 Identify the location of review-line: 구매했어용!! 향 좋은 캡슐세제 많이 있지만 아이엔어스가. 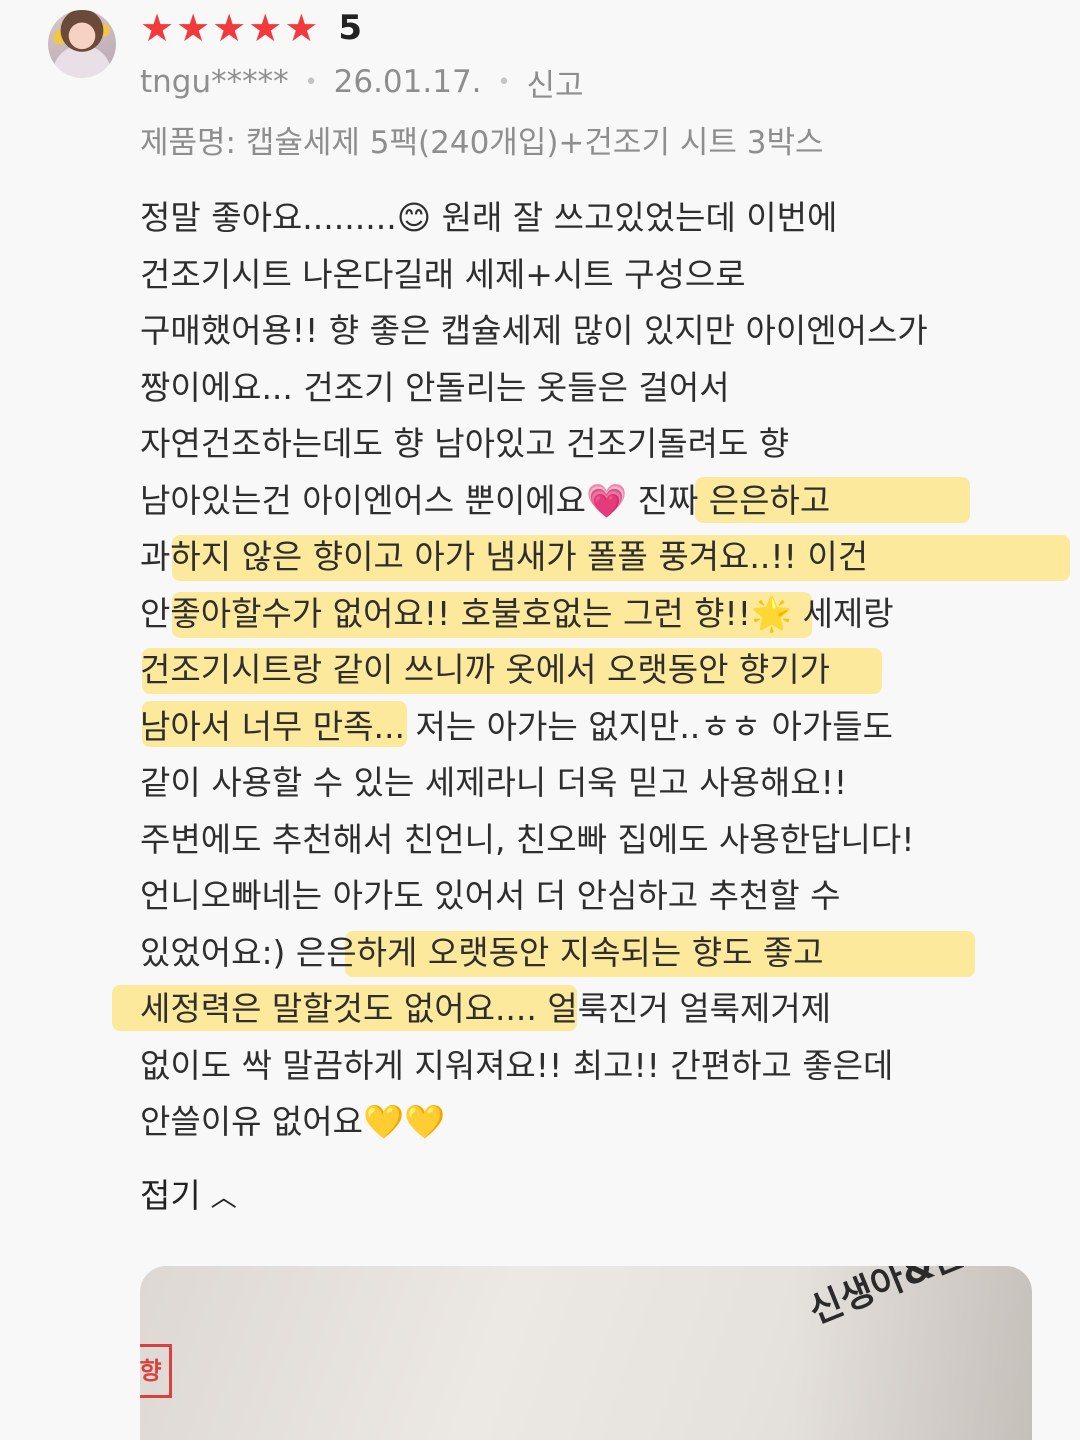
(600, 331).